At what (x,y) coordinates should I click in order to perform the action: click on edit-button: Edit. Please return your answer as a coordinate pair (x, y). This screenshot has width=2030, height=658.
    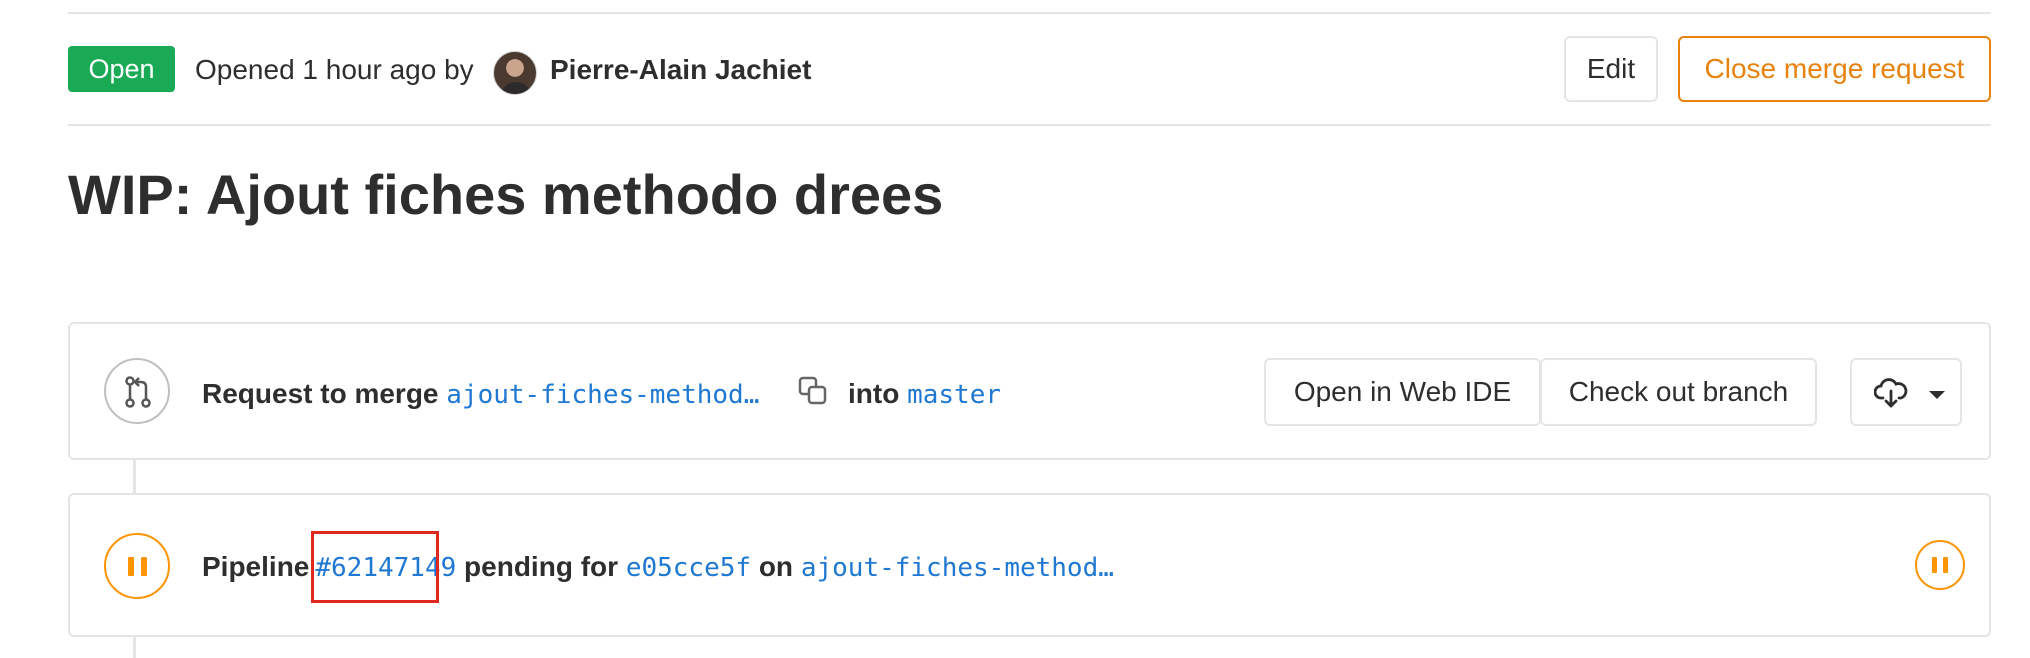
    Looking at the image, I should click on (1611, 69).